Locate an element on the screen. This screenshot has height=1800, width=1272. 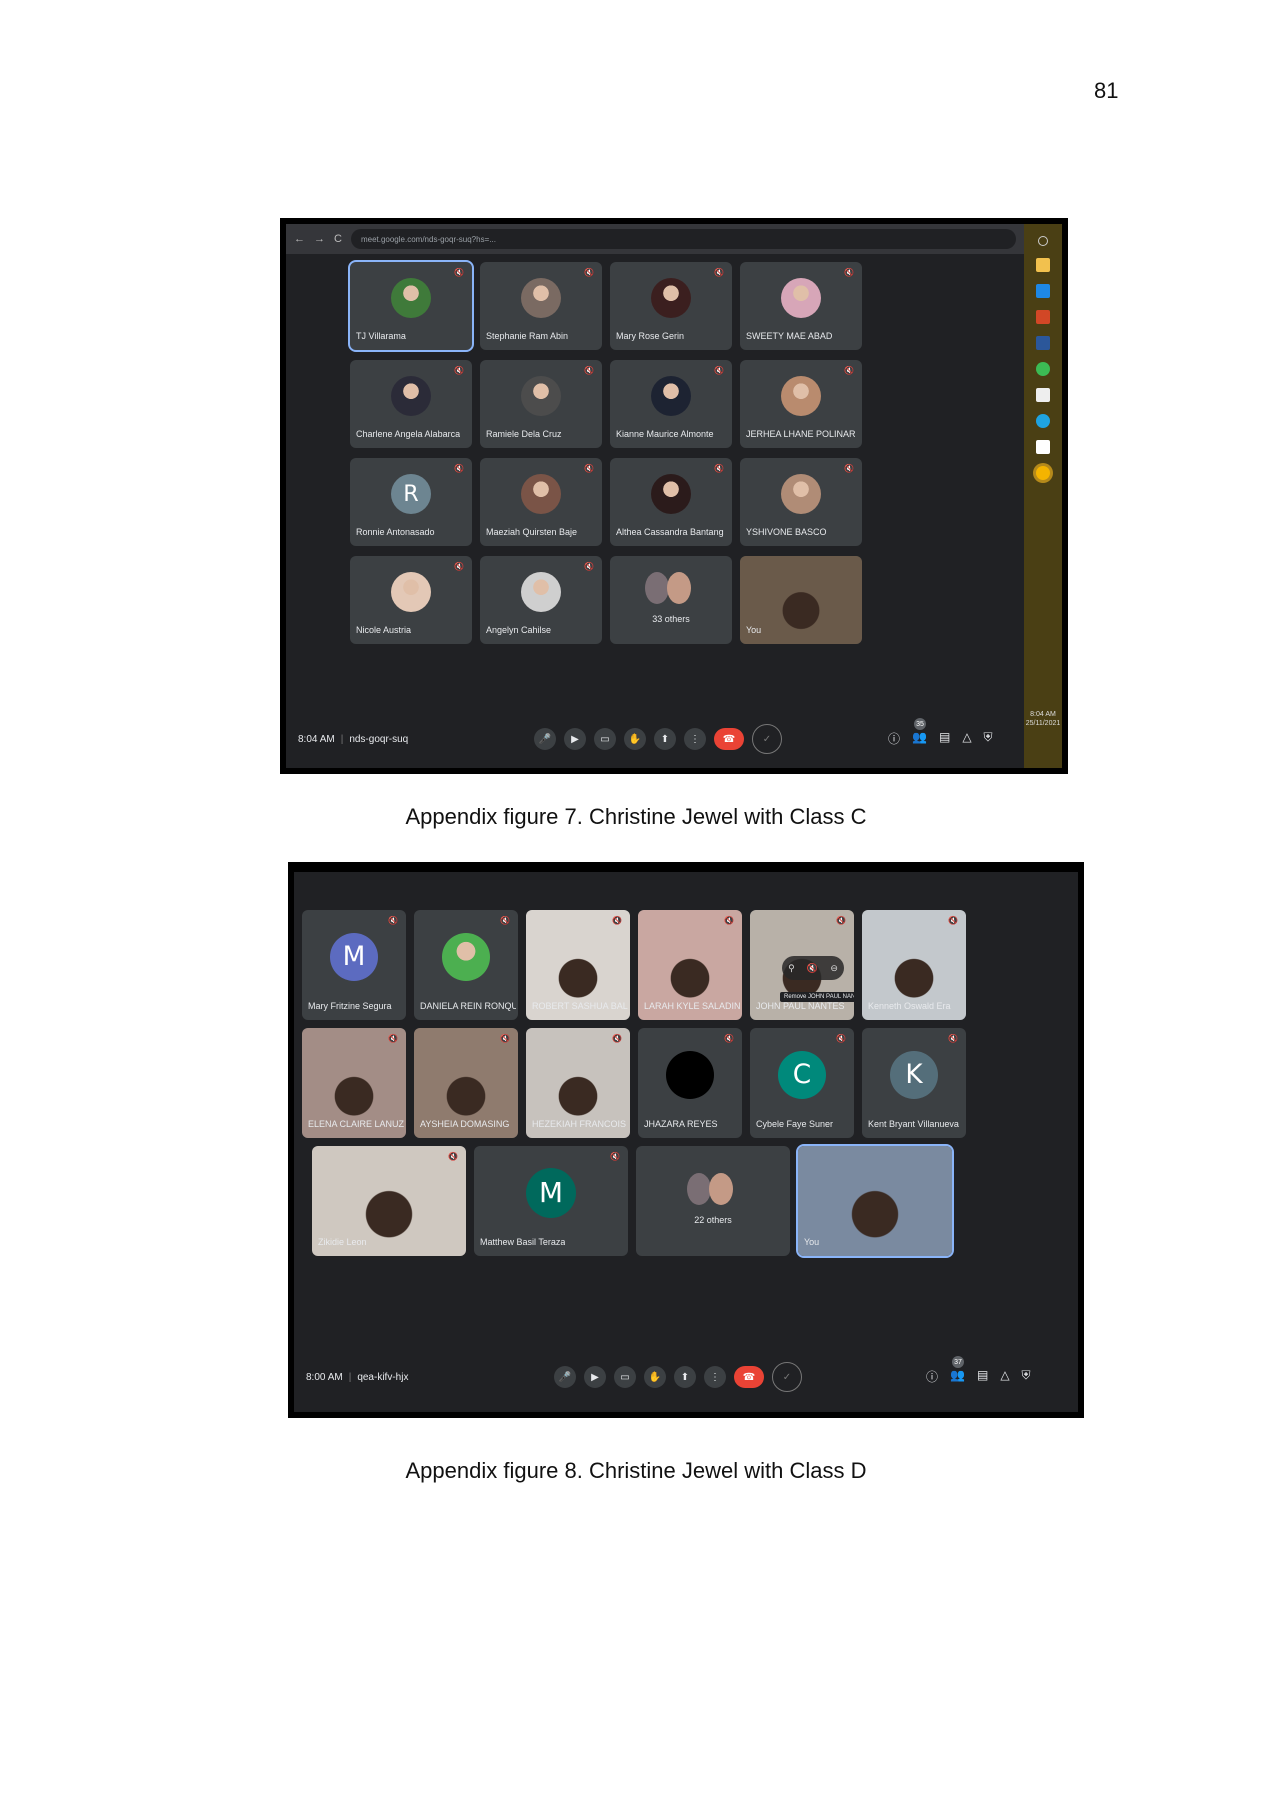
participant-tile: 🔇 Ramiele Dela Cruz is located at coordinates (541, 404).